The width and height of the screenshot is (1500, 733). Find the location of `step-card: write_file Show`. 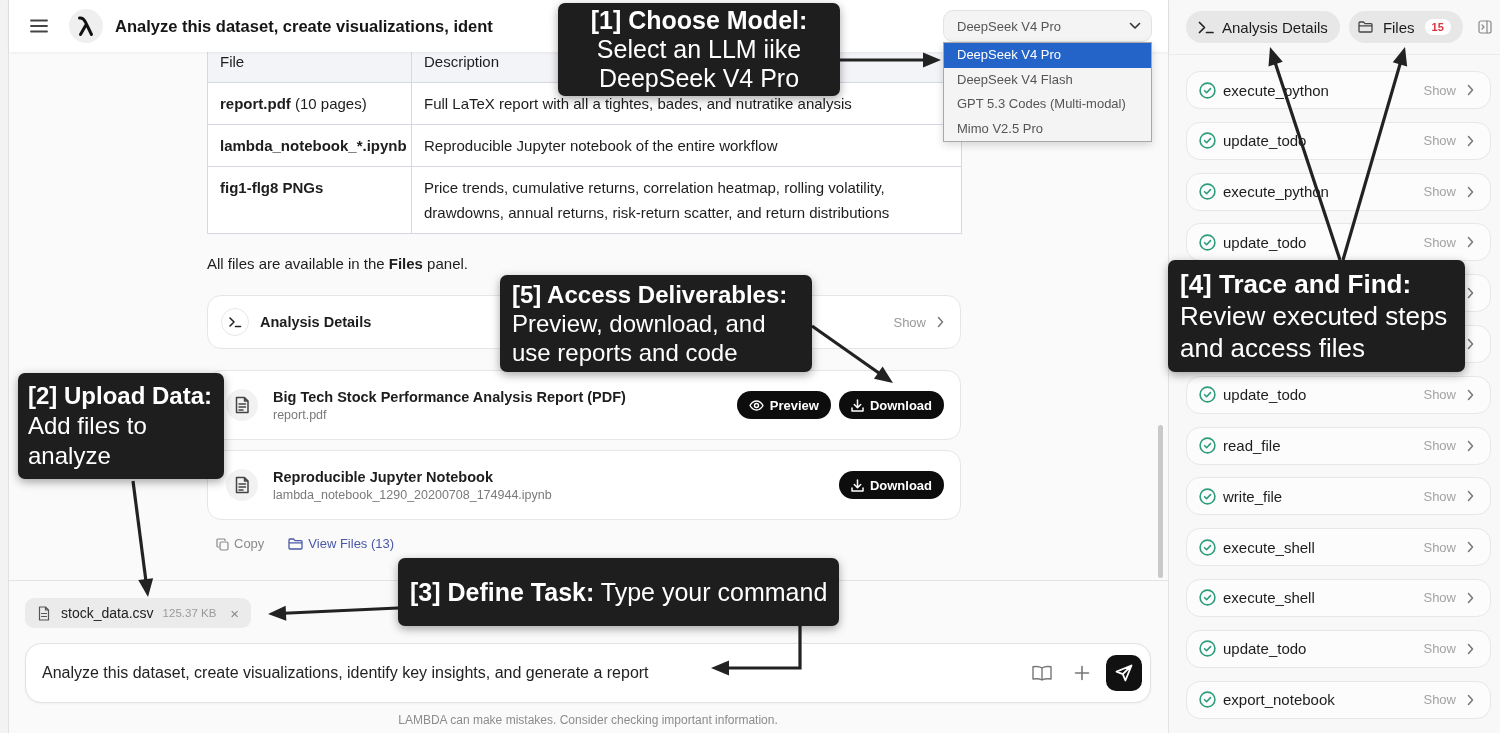

step-card: write_file Show is located at coordinates (1338, 496).